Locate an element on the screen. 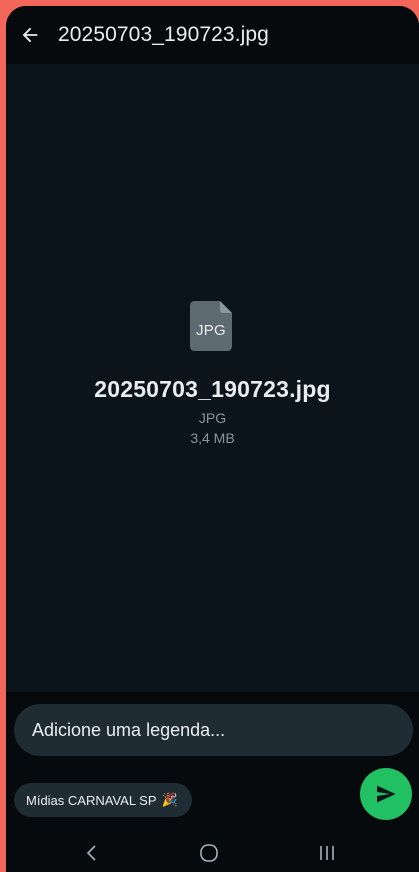 The image size is (419, 872). top-bar: 20250703_190723.jpg is located at coordinates (212, 35).